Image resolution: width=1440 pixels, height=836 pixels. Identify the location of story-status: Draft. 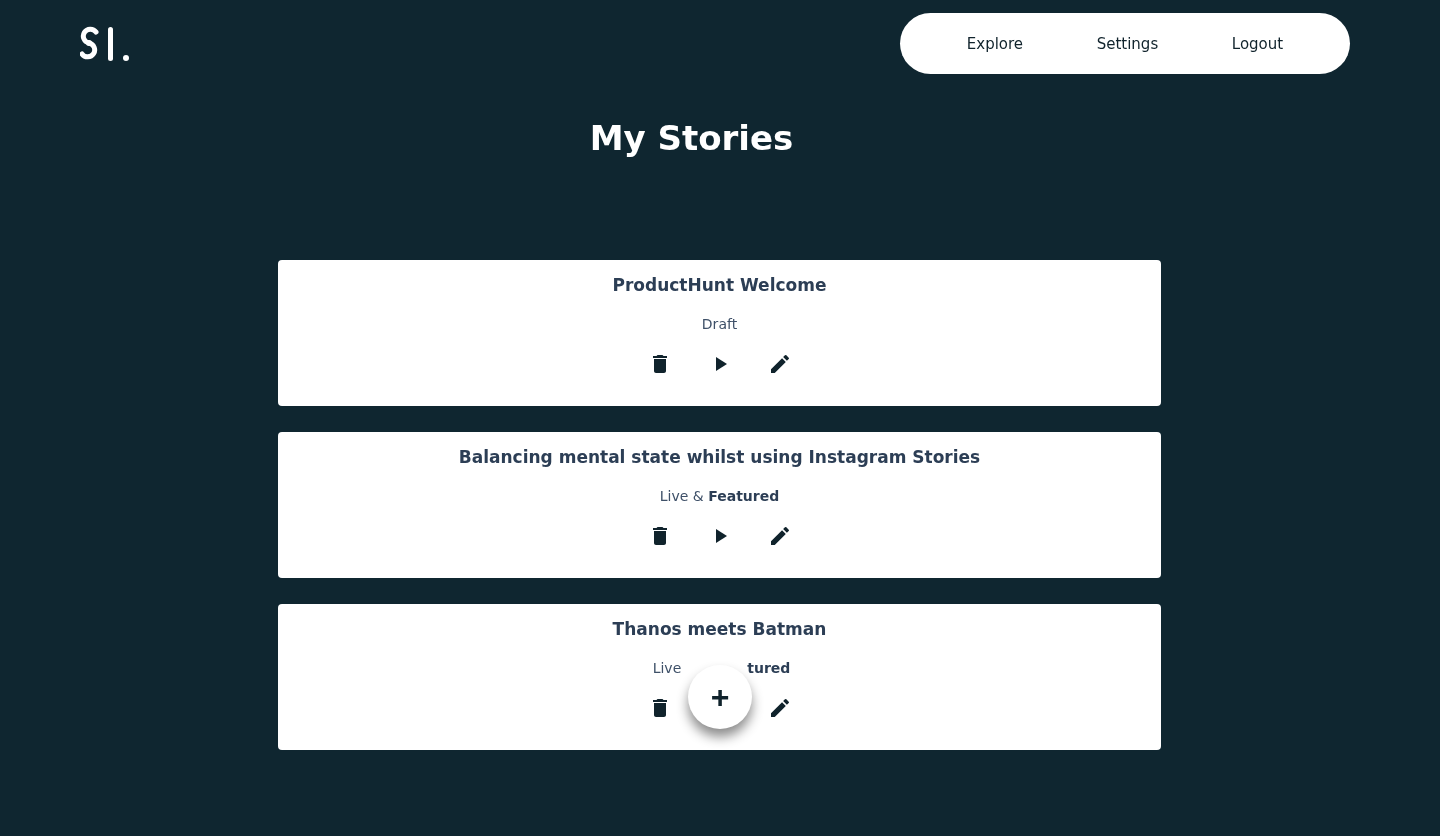
(719, 324).